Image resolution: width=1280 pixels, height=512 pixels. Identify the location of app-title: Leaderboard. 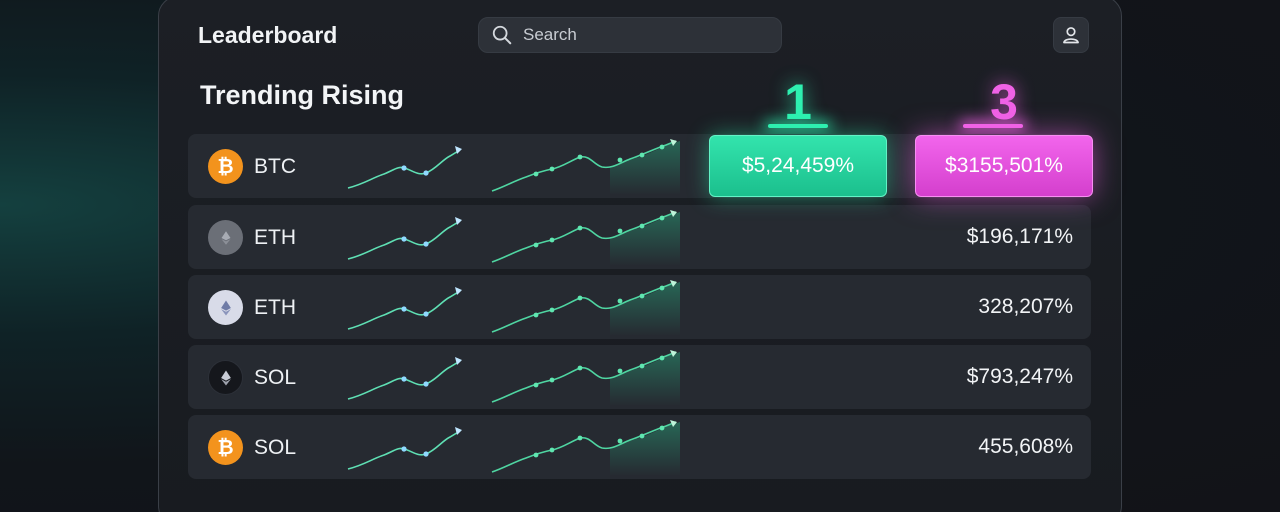
(268, 35).